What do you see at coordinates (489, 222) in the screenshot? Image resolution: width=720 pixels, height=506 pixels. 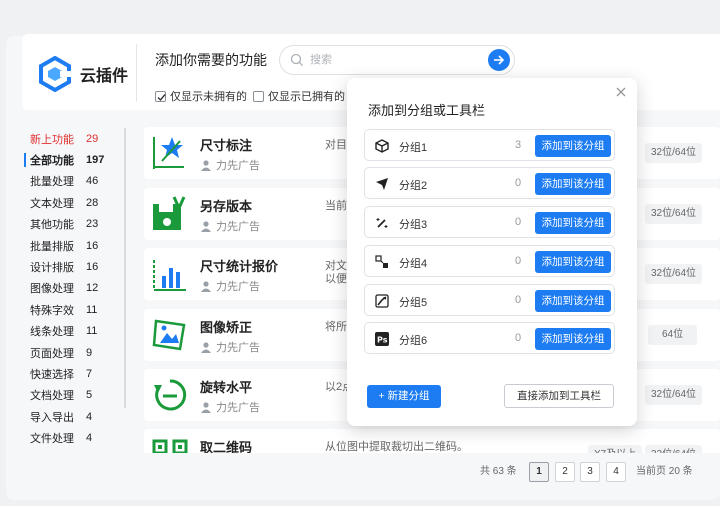 I see `group-row: 分组3 0 添加到该分组` at bounding box center [489, 222].